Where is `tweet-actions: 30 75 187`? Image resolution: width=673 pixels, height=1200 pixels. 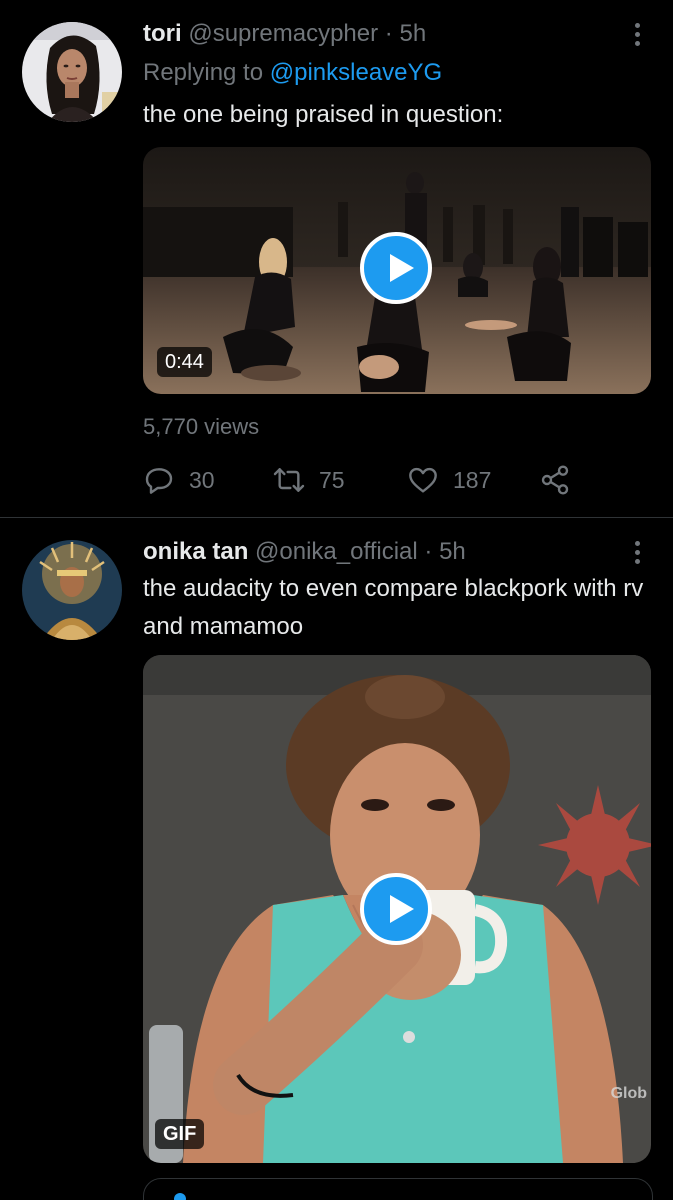 tweet-actions: 30 75 187 is located at coordinates (383, 480).